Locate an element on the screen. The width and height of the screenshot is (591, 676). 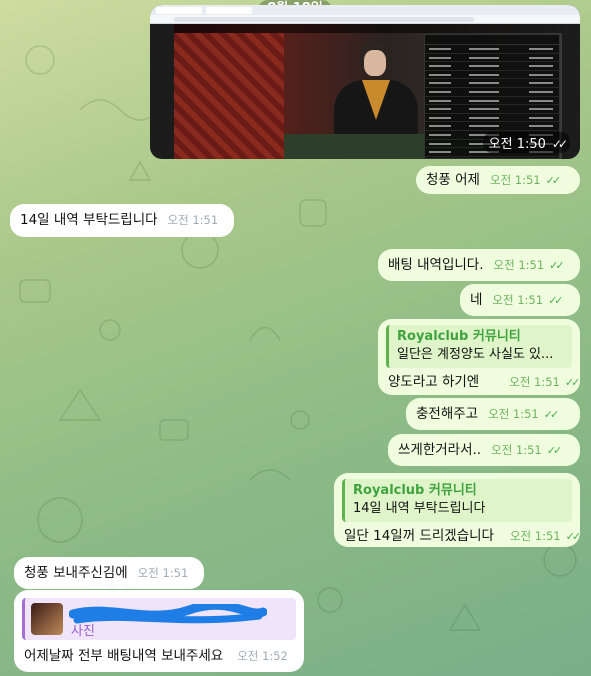
message-bubble-in: 14일 내역 부탁드립니다 오전 1:51 is located at coordinates (122, 220).